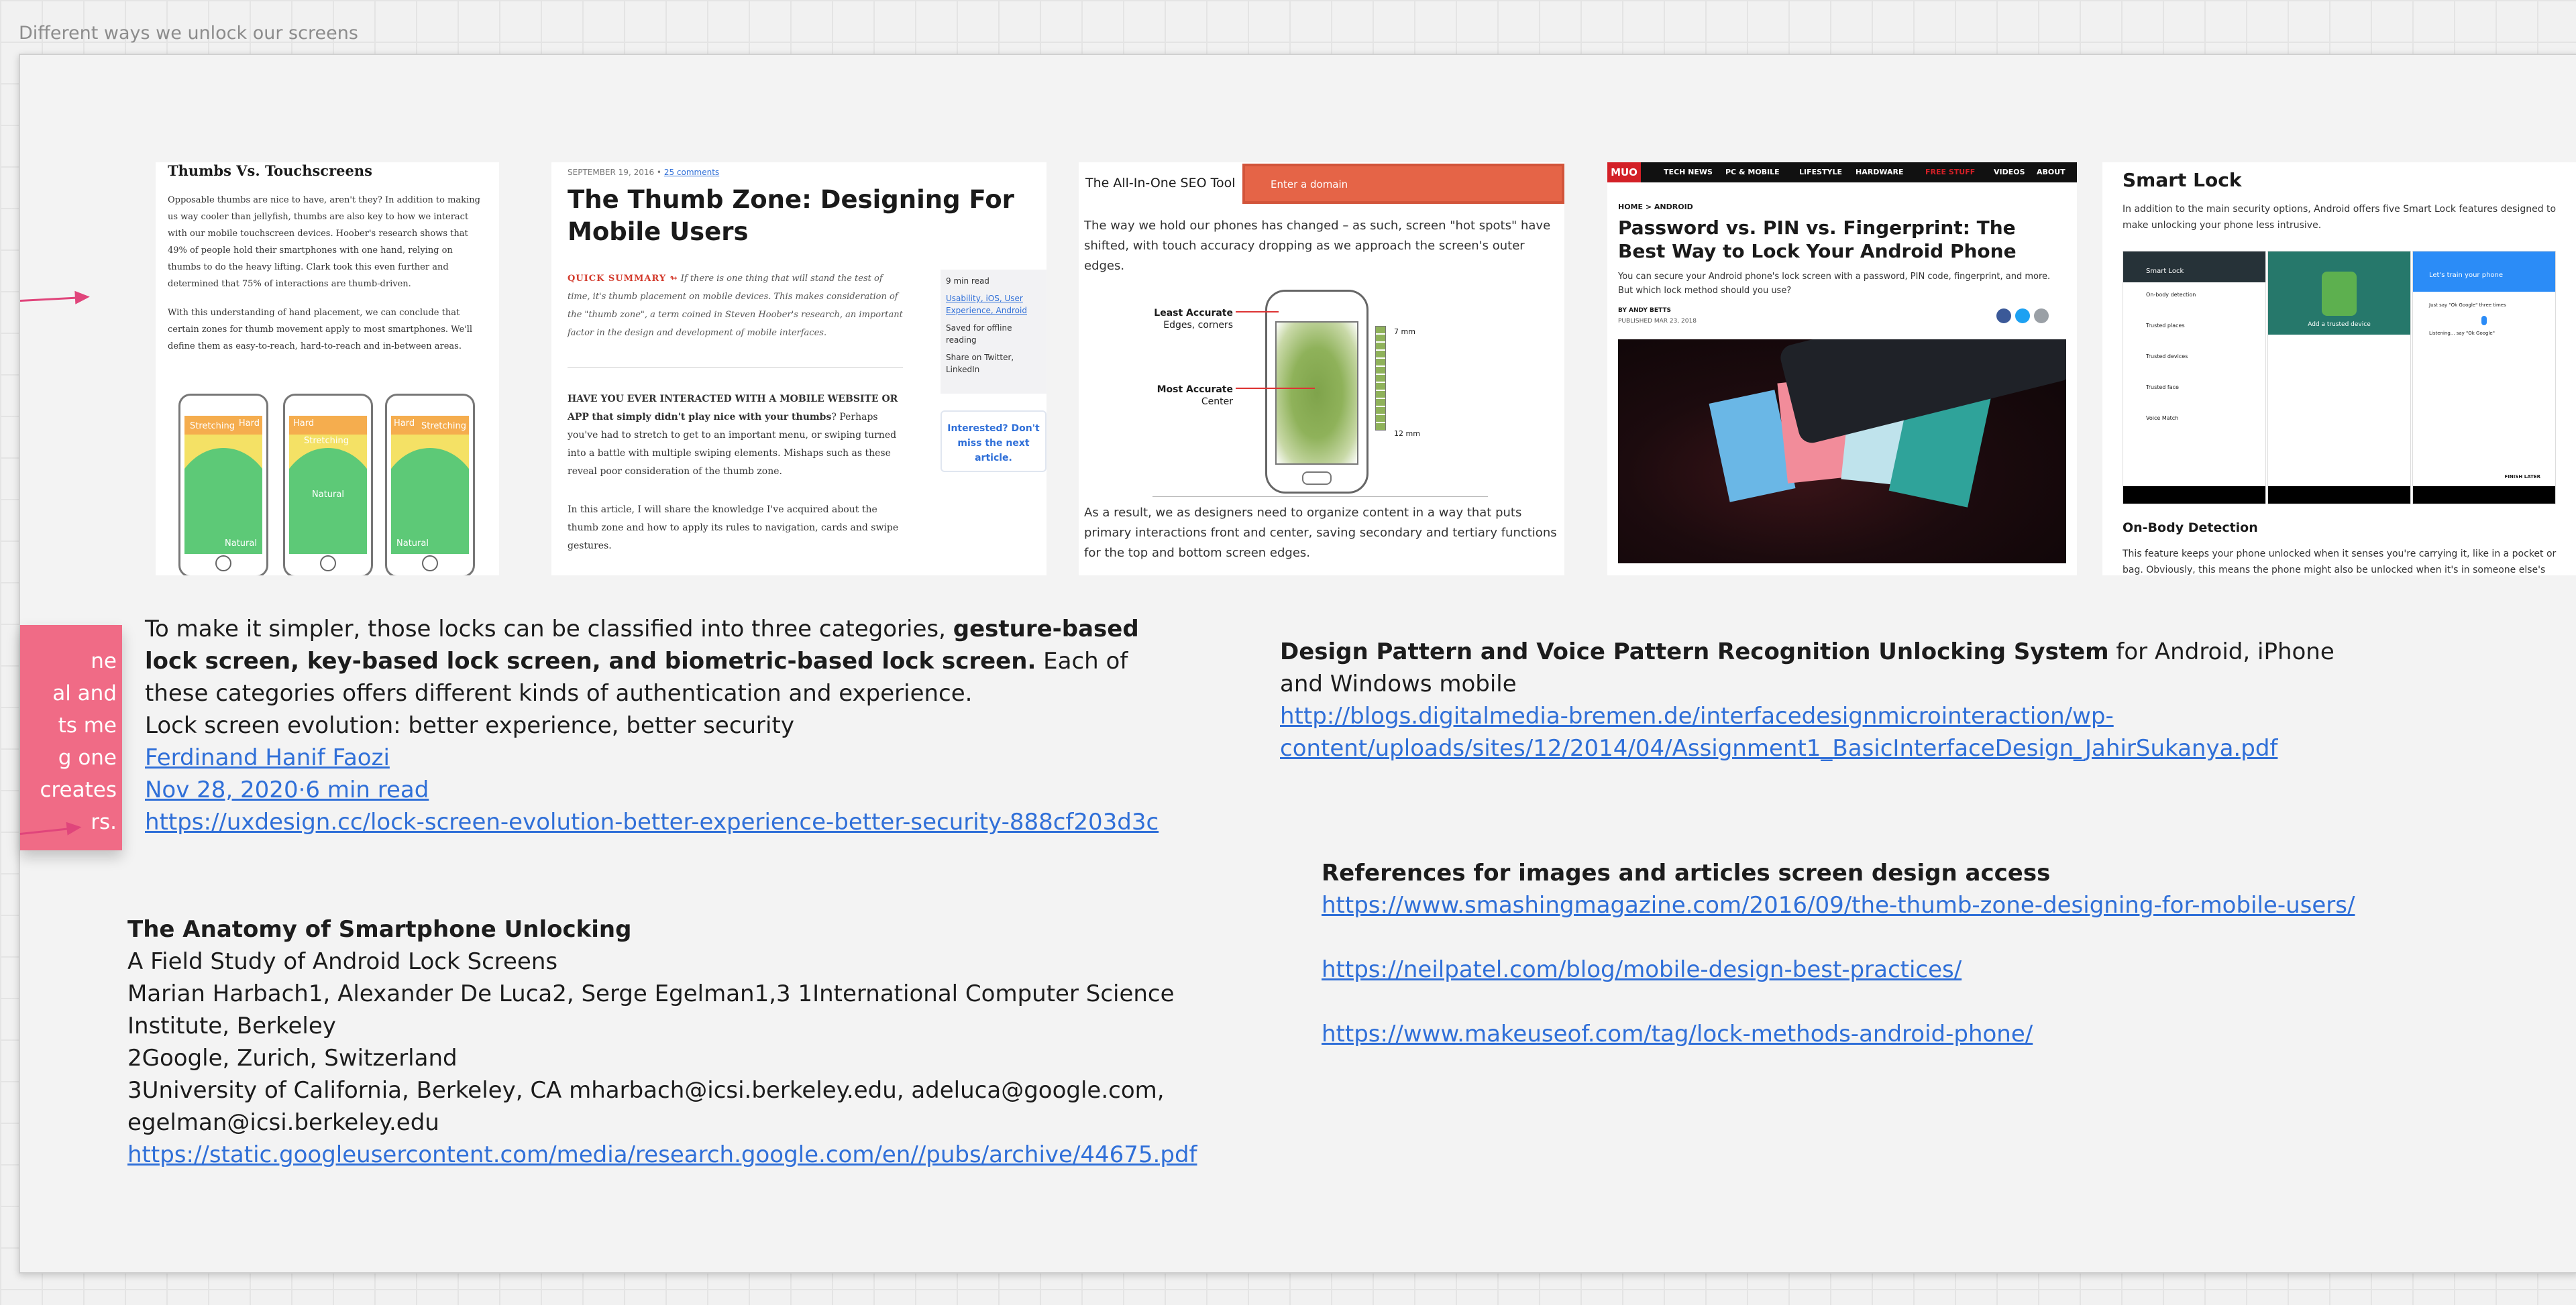 The height and width of the screenshot is (1305, 2576). What do you see at coordinates (379, 929) in the screenshot?
I see `paper-title: The Anatomy of Smartphone Unlocking` at bounding box center [379, 929].